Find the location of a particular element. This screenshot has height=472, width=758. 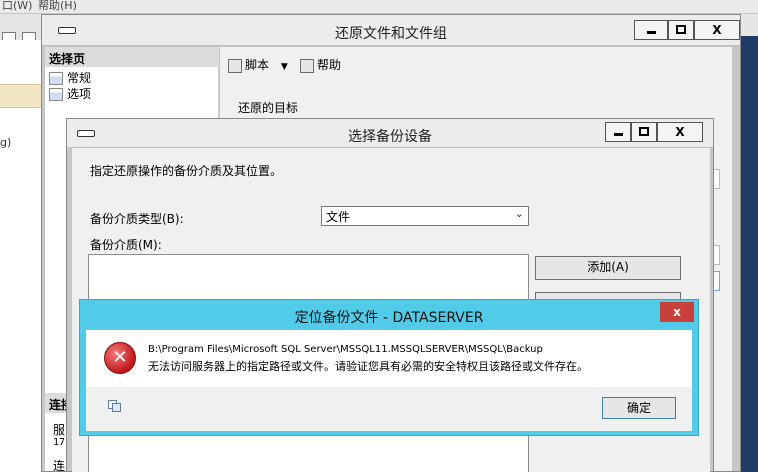

help-button: 帮助 is located at coordinates (320, 64).